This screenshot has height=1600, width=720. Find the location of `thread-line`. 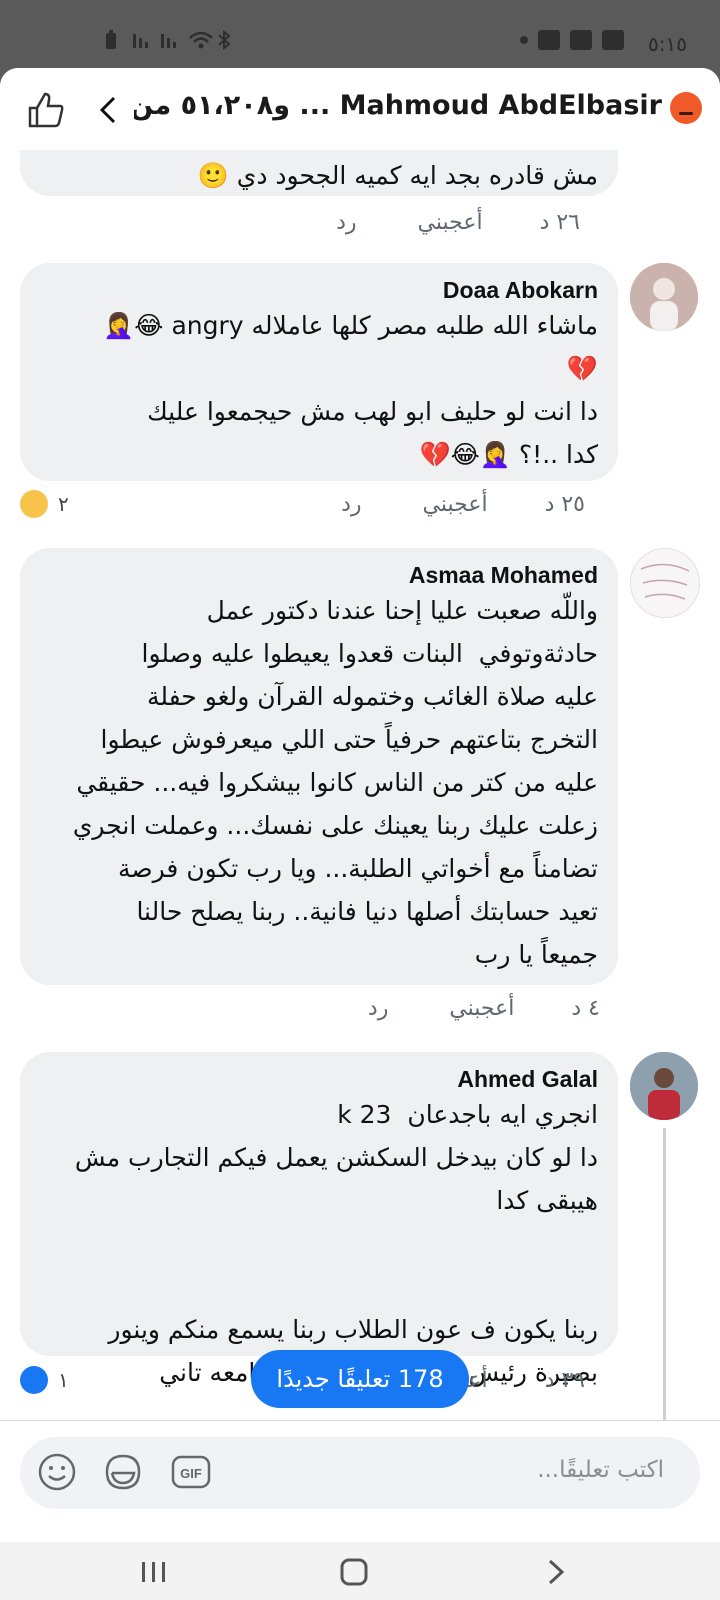

thread-line is located at coordinates (664, 1288).